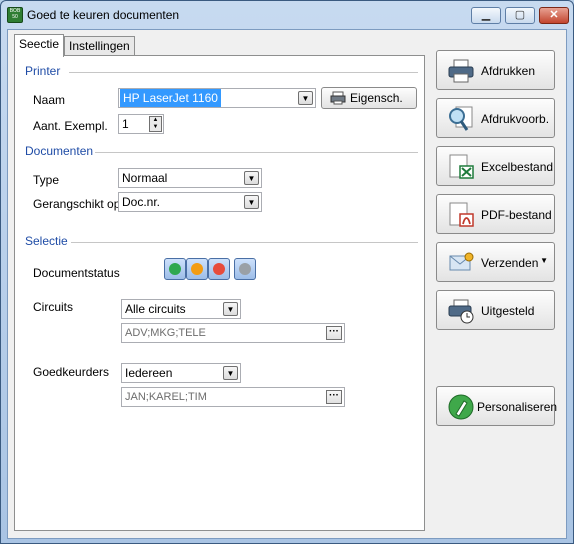 The image size is (574, 544). Describe the element at coordinates (46, 241) in the screenshot. I see `selection-heading: Selectie` at that location.